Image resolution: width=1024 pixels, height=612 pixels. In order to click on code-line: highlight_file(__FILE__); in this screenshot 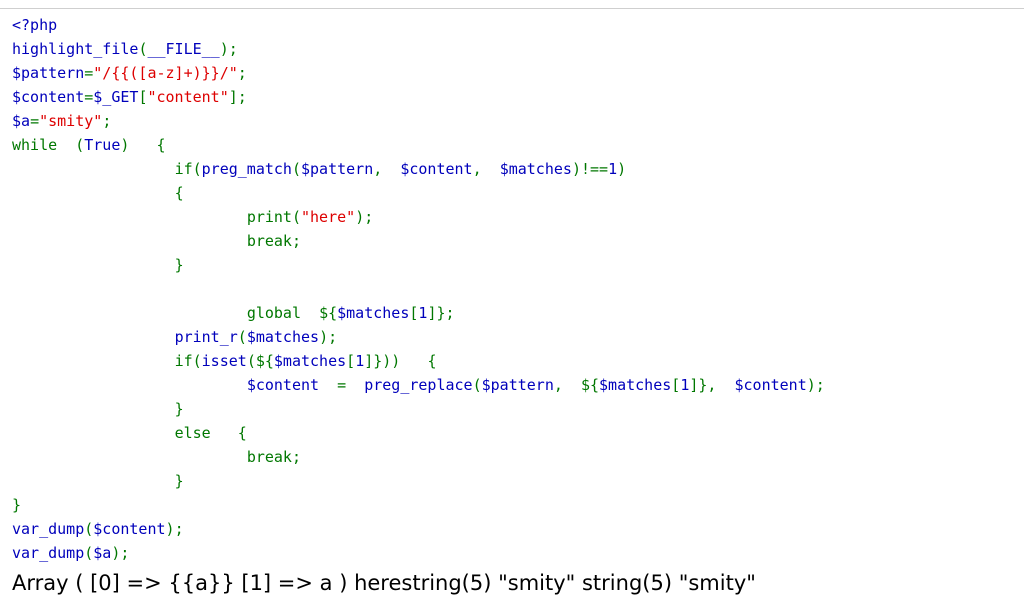, I will do `click(518, 49)`.